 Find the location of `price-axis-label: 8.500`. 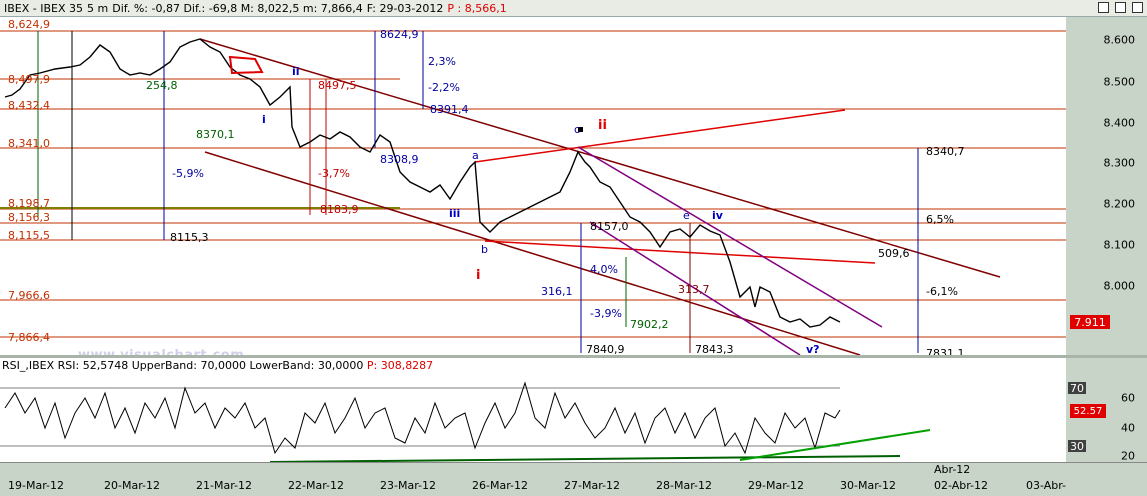

price-axis-label: 8.500 is located at coordinates (1119, 82).